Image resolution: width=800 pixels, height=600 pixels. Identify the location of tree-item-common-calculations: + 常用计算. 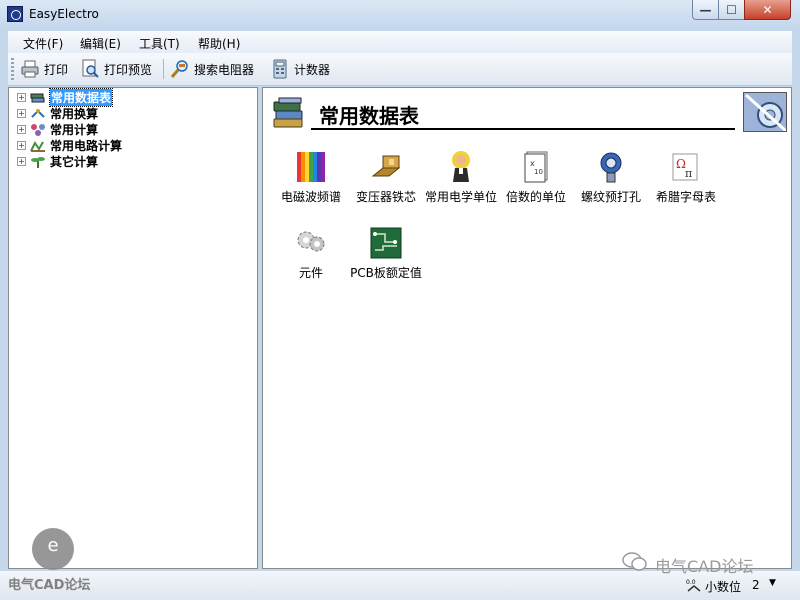
(57, 129).